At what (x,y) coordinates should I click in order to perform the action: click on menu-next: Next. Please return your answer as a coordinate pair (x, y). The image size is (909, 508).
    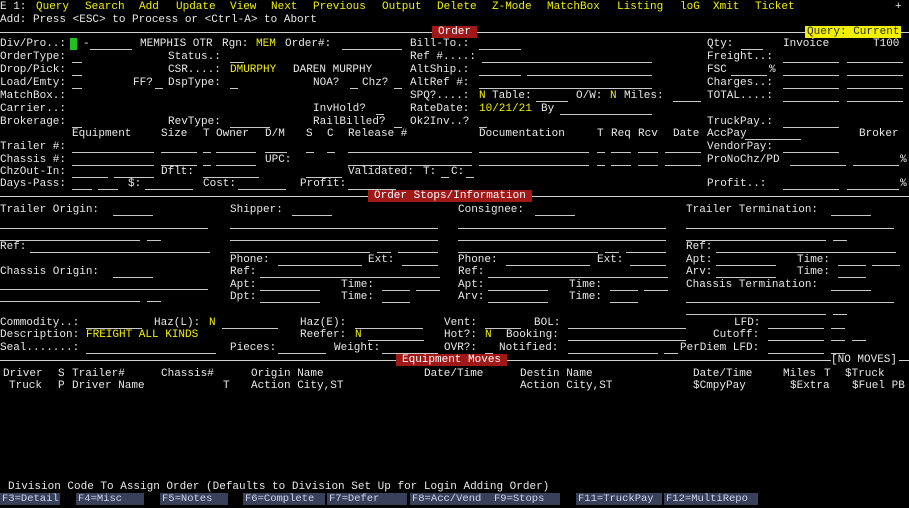
    Looking at the image, I should click on (284, 7).